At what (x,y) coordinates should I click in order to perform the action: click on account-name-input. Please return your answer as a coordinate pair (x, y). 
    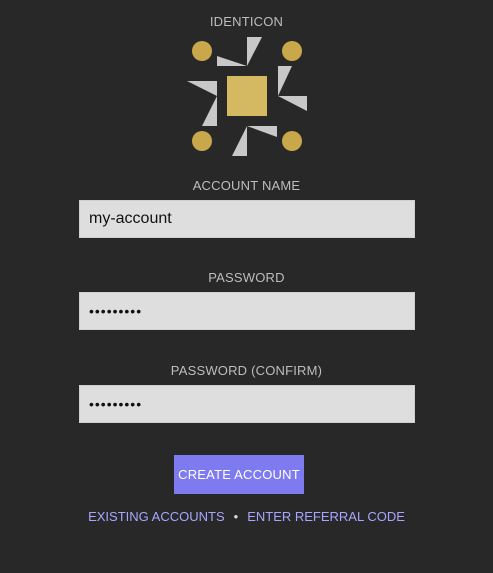
    Looking at the image, I should click on (247, 219).